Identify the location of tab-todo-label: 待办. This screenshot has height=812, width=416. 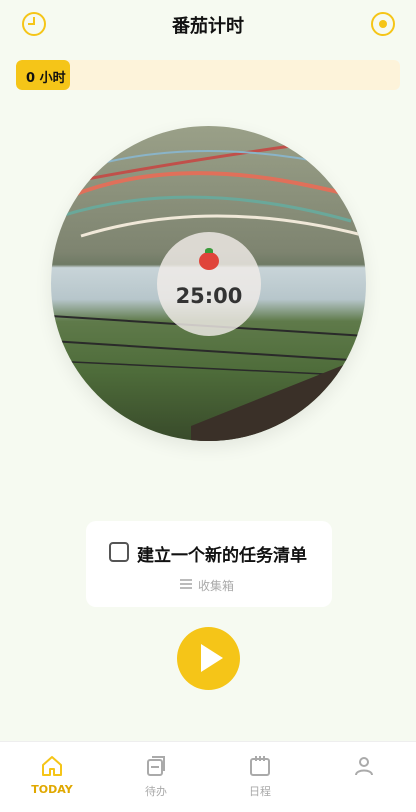
(156, 791).